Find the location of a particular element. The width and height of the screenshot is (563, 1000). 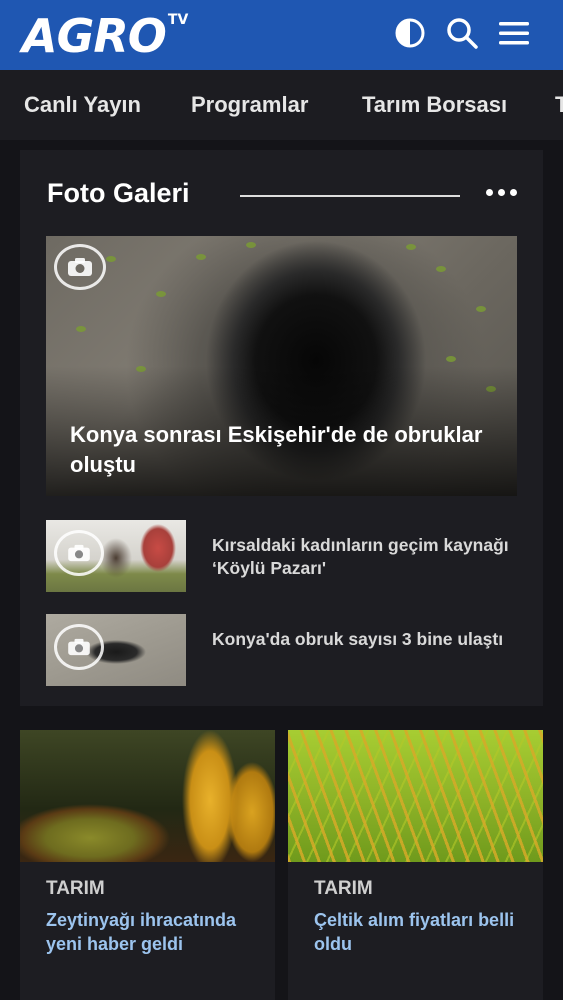

more-options-icon is located at coordinates (501, 192).